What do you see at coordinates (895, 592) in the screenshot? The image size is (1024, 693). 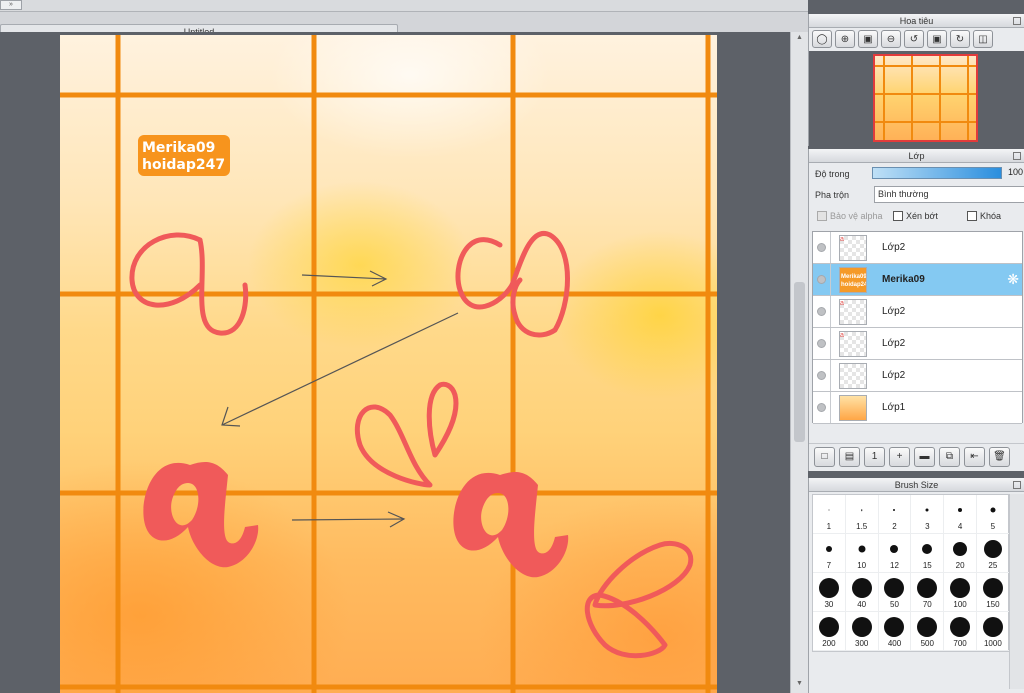 I see `brush-size-cell: 50` at bounding box center [895, 592].